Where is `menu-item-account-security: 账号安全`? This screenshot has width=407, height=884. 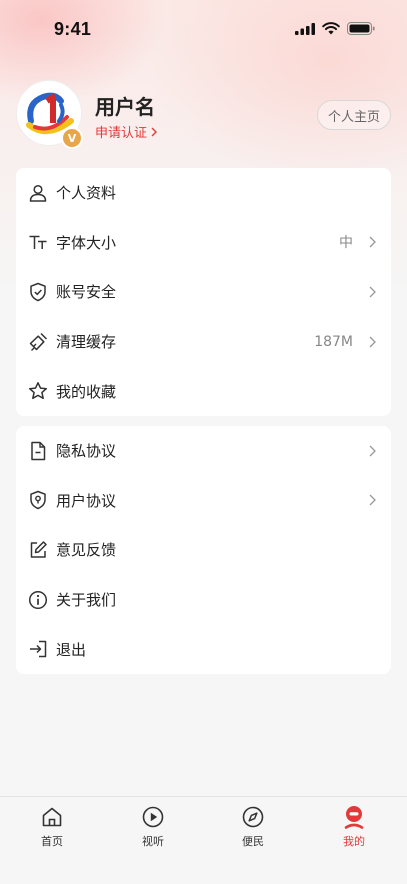
menu-item-account-security: 账号安全 is located at coordinates (203, 292).